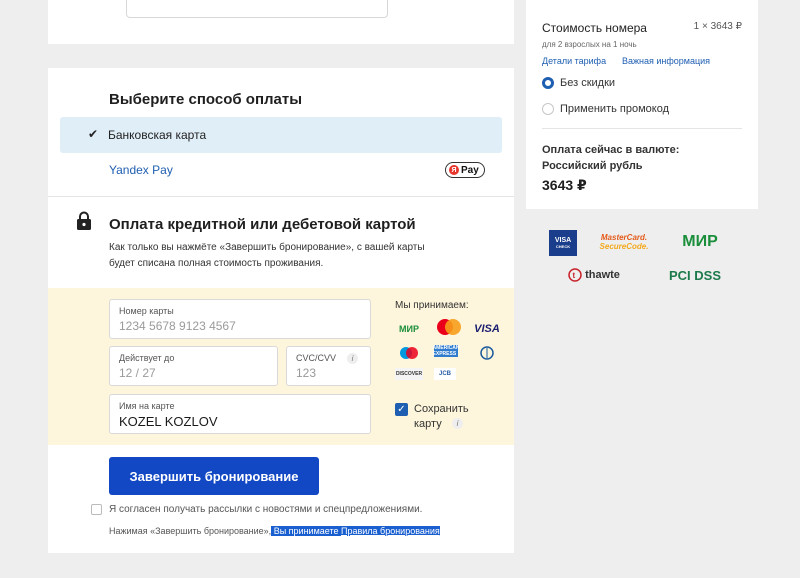  Describe the element at coordinates (214, 476) in the screenshot. I see `complete-booking-button: Завершить бронирование` at that location.